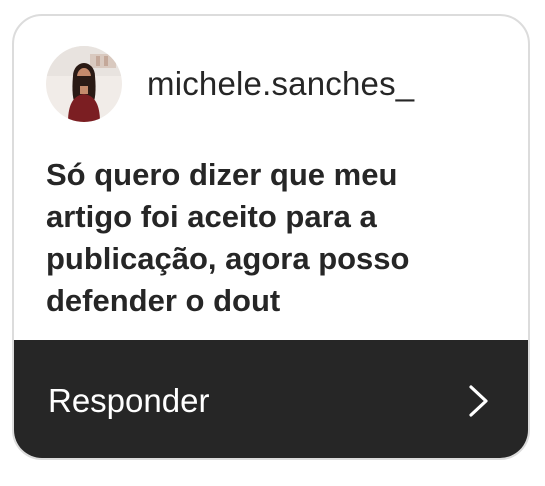  Describe the element at coordinates (280, 84) in the screenshot. I see `sender-username: michele.sanches_` at that location.